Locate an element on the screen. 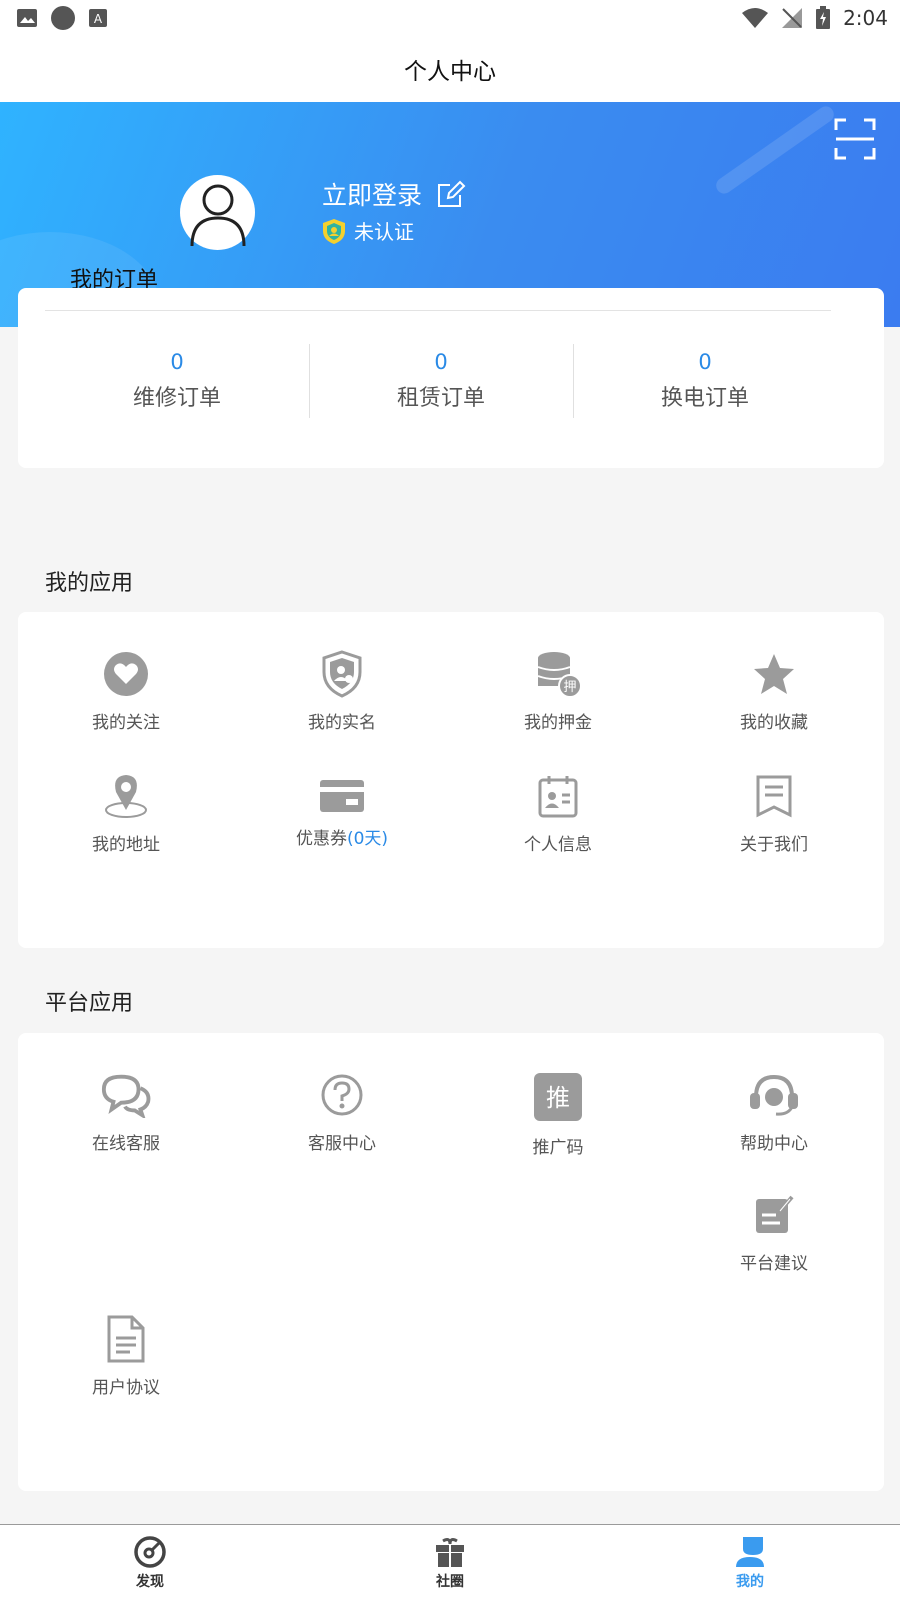 The width and height of the screenshot is (900, 1601). app-personal-info: 个人信息 is located at coordinates (558, 812).